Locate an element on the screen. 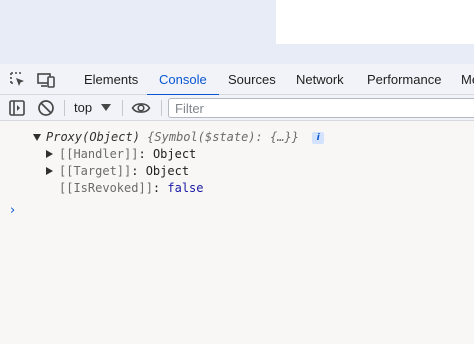 This screenshot has height=344, width=474. object-preview-key: Symbol($state) is located at coordinates (205, 137).